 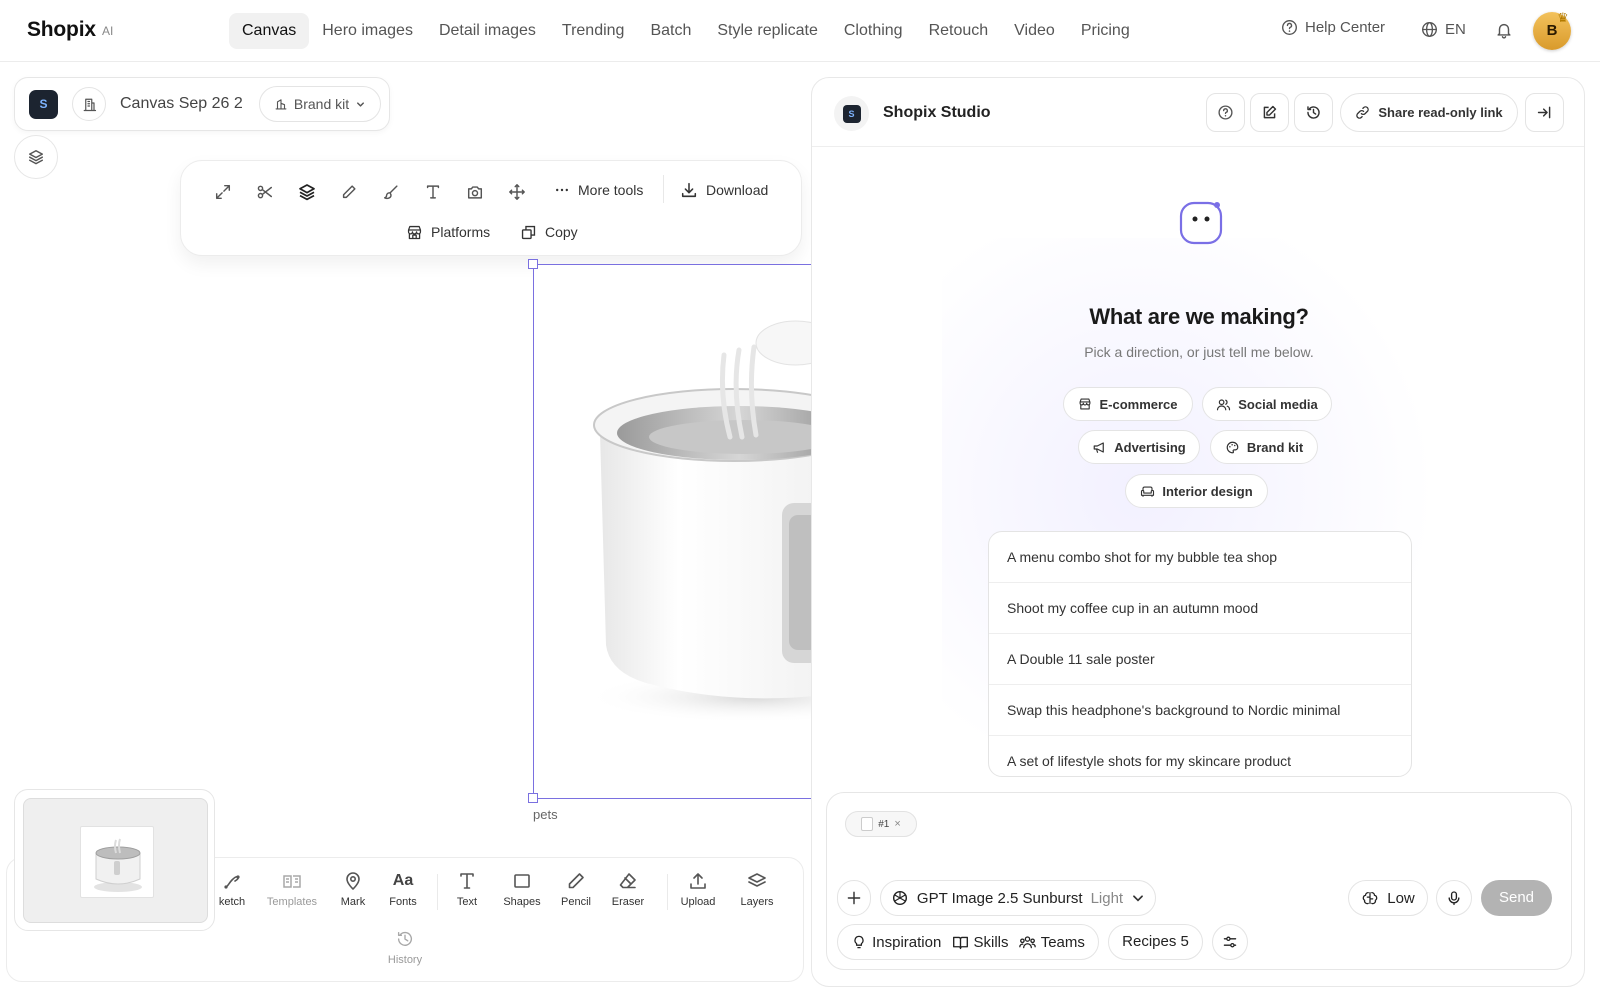 I want to click on brand-kit-dropdown: Brand kit, so click(x=320, y=104).